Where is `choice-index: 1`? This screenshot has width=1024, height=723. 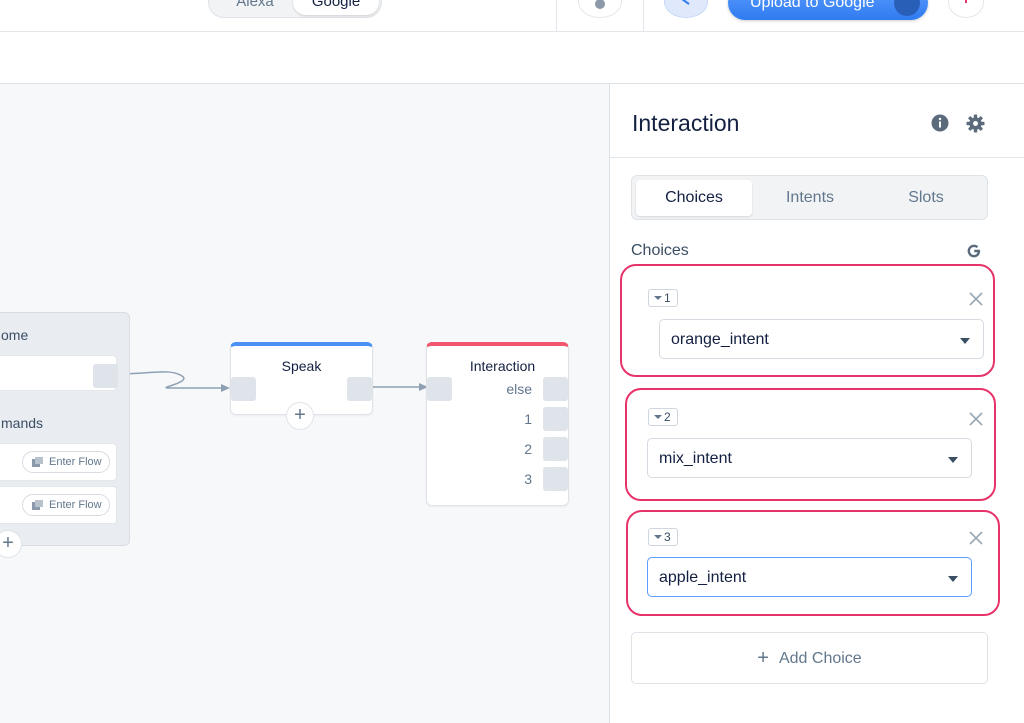
choice-index: 1 is located at coordinates (667, 298).